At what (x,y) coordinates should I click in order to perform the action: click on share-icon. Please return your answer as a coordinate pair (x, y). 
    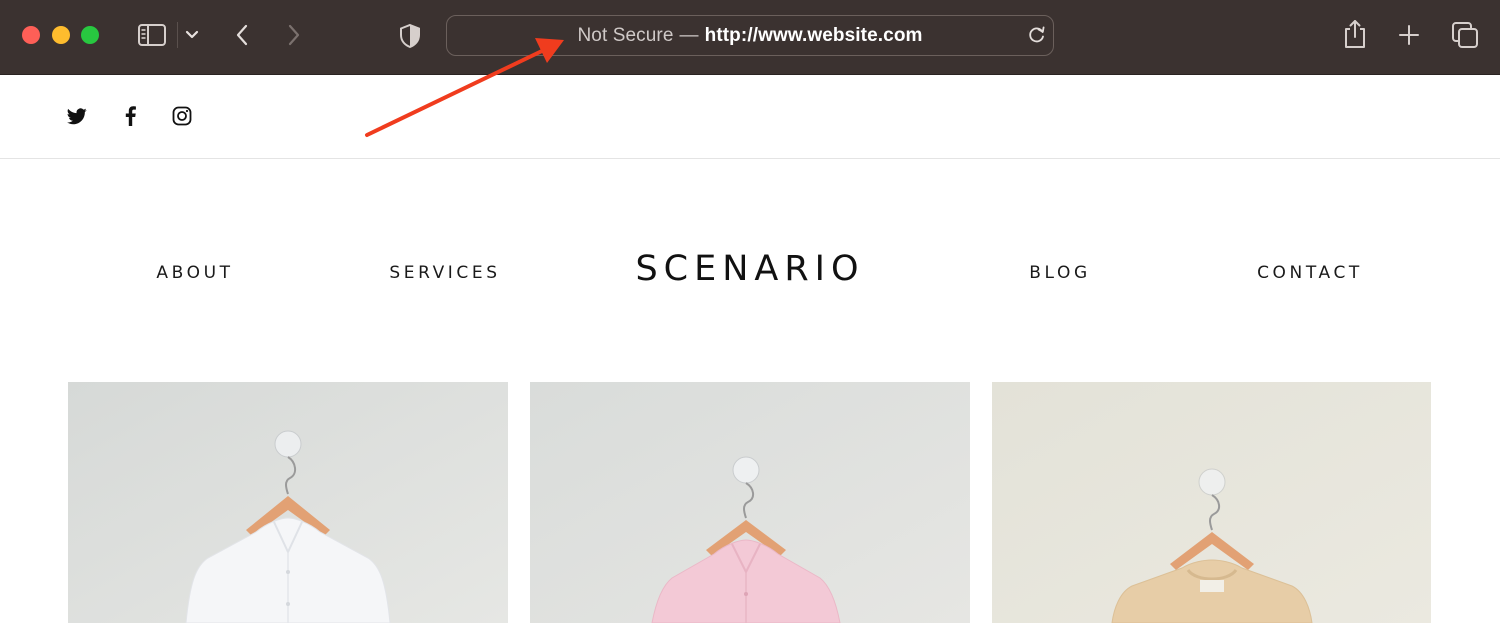
    Looking at the image, I should click on (1355, 34).